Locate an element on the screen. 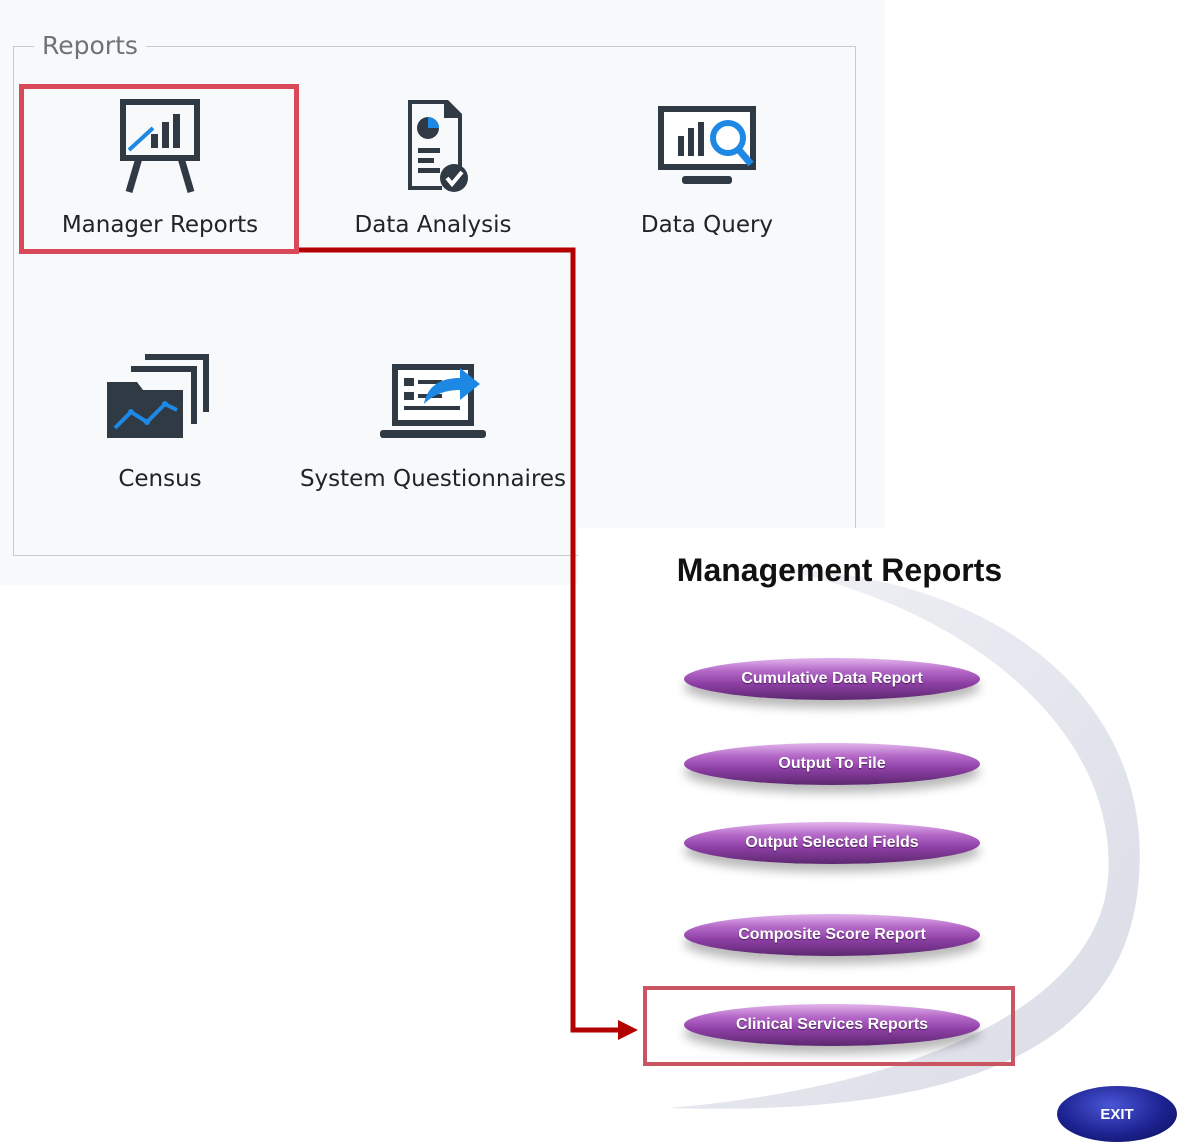 This screenshot has width=1177, height=1142. system-questionnaires-label: System Questionnaires is located at coordinates (433, 479).